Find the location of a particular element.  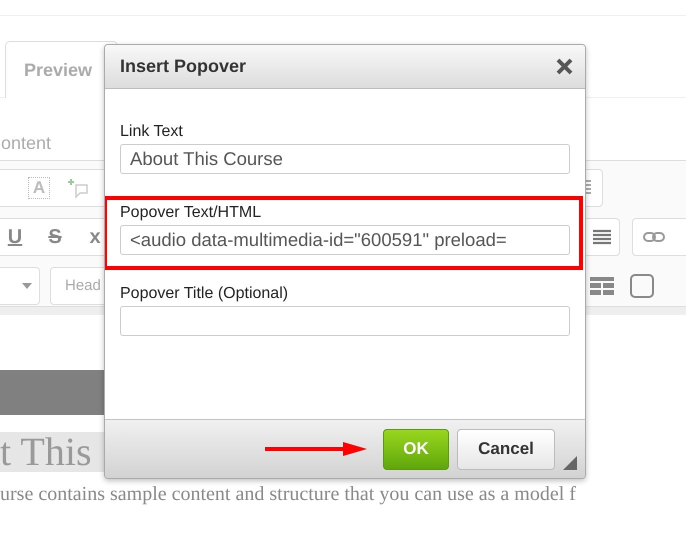

section-label: ontent is located at coordinates (26, 143).